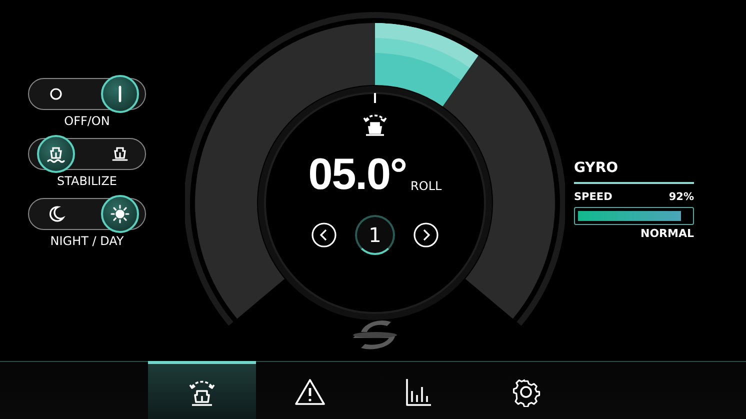 This screenshot has width=746, height=419. I want to click on warning-icon, so click(310, 391).